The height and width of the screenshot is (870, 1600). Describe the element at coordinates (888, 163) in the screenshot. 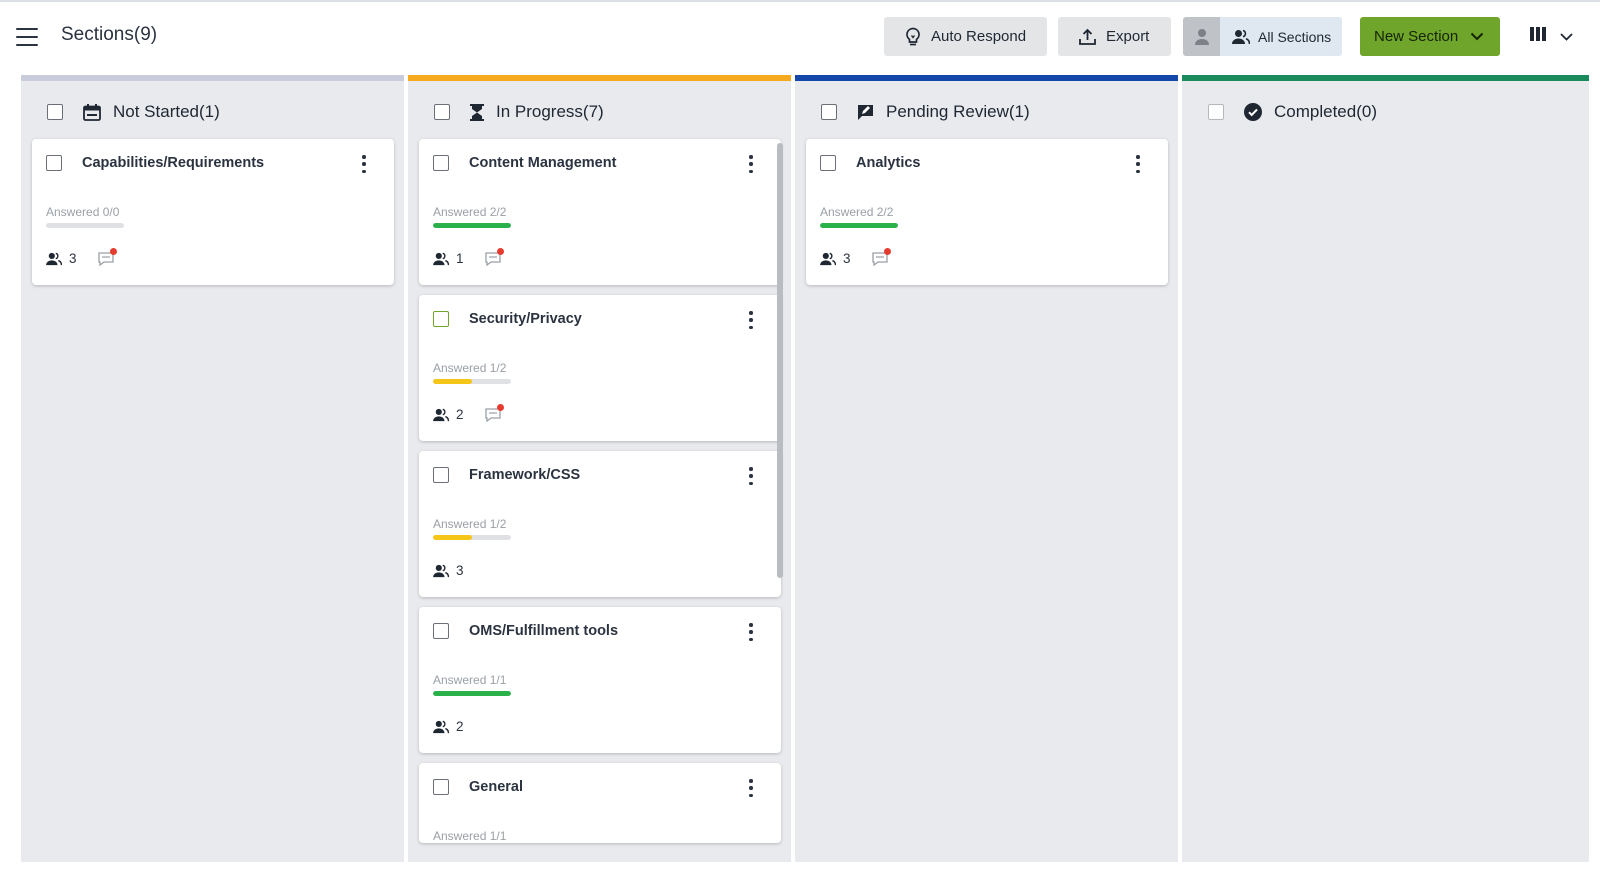

I see `card-title: Analytics` at that location.